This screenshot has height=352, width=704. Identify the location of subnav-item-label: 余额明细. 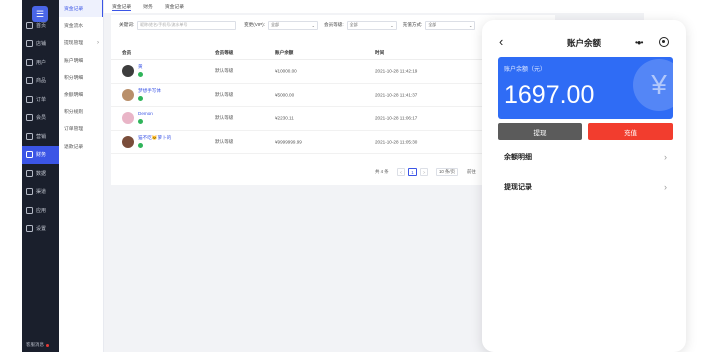
(74, 96).